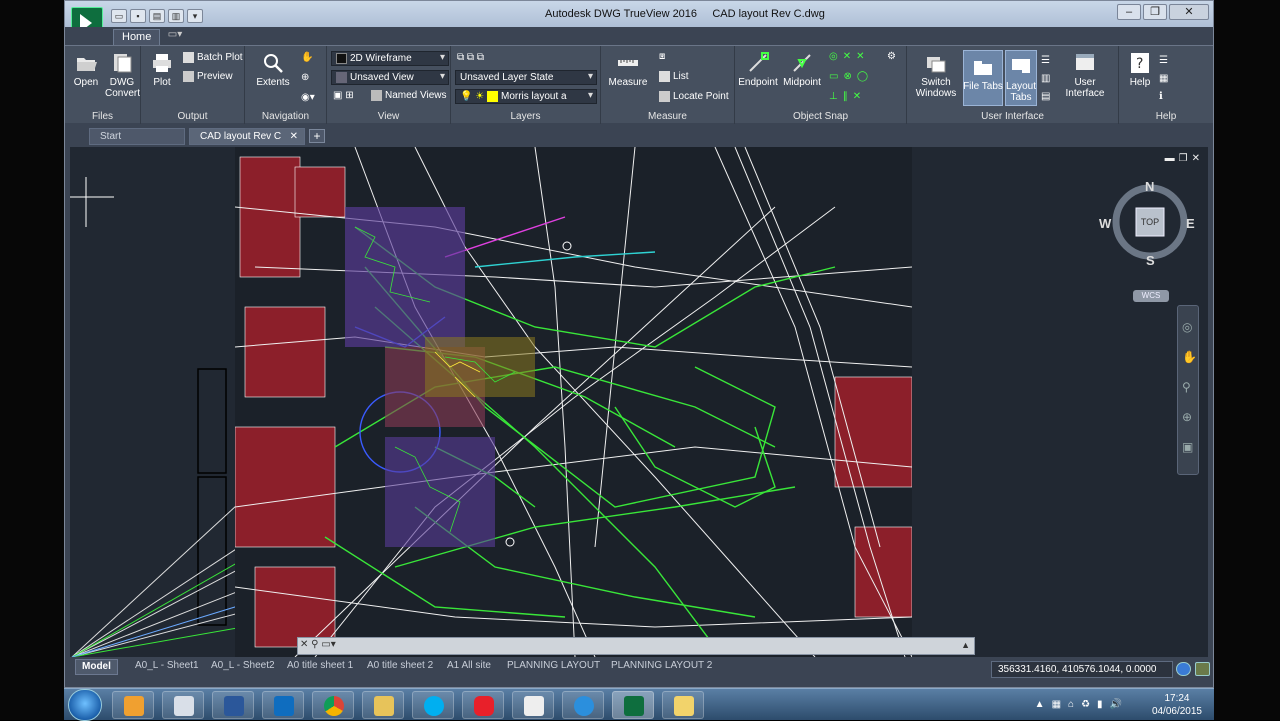 This screenshot has width=1280, height=721. I want to click on layout-tabs-label-2: Tabs, so click(1021, 97).